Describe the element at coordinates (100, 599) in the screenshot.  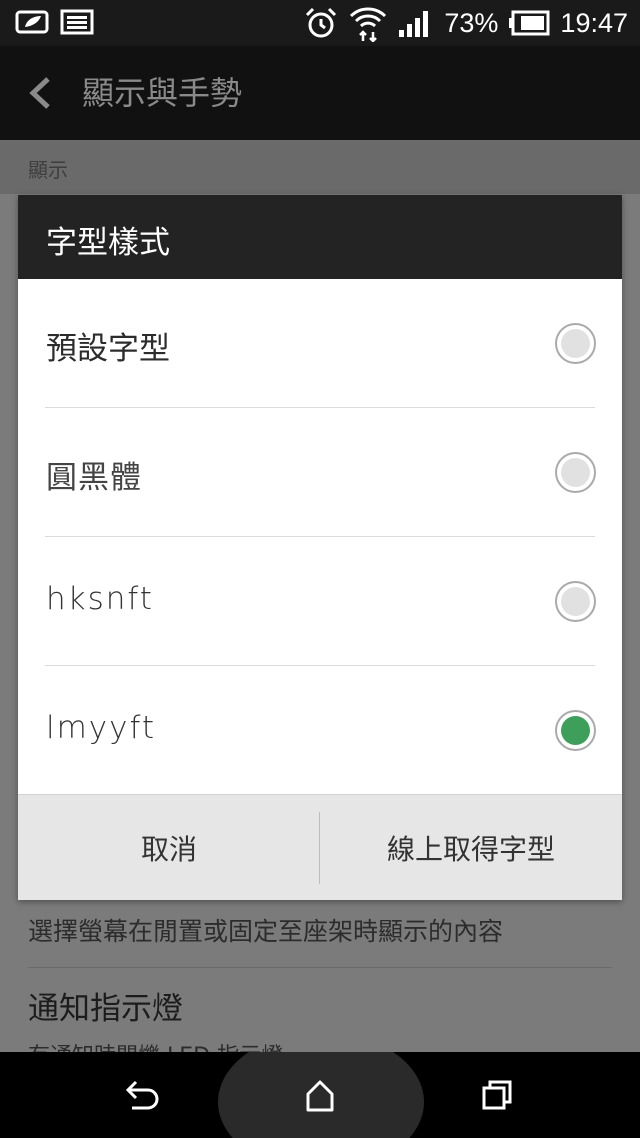
I see `font-option-label: hksnft` at that location.